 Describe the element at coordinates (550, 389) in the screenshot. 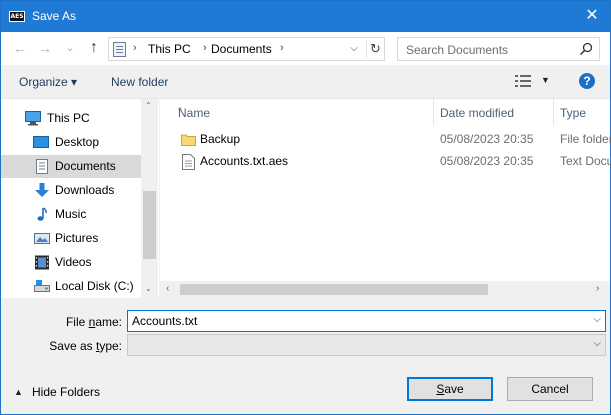

I see `cancel-button: Cancel` at that location.